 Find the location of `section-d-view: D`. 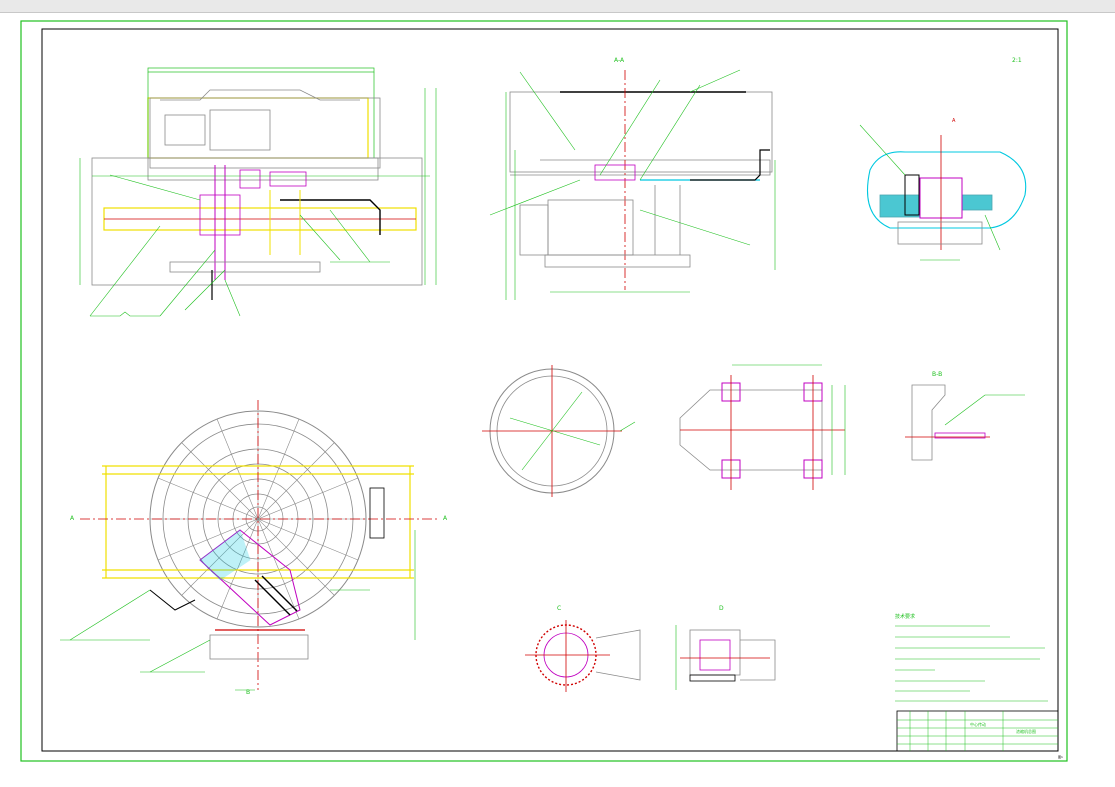

section-d-view: D is located at coordinates (725, 647).